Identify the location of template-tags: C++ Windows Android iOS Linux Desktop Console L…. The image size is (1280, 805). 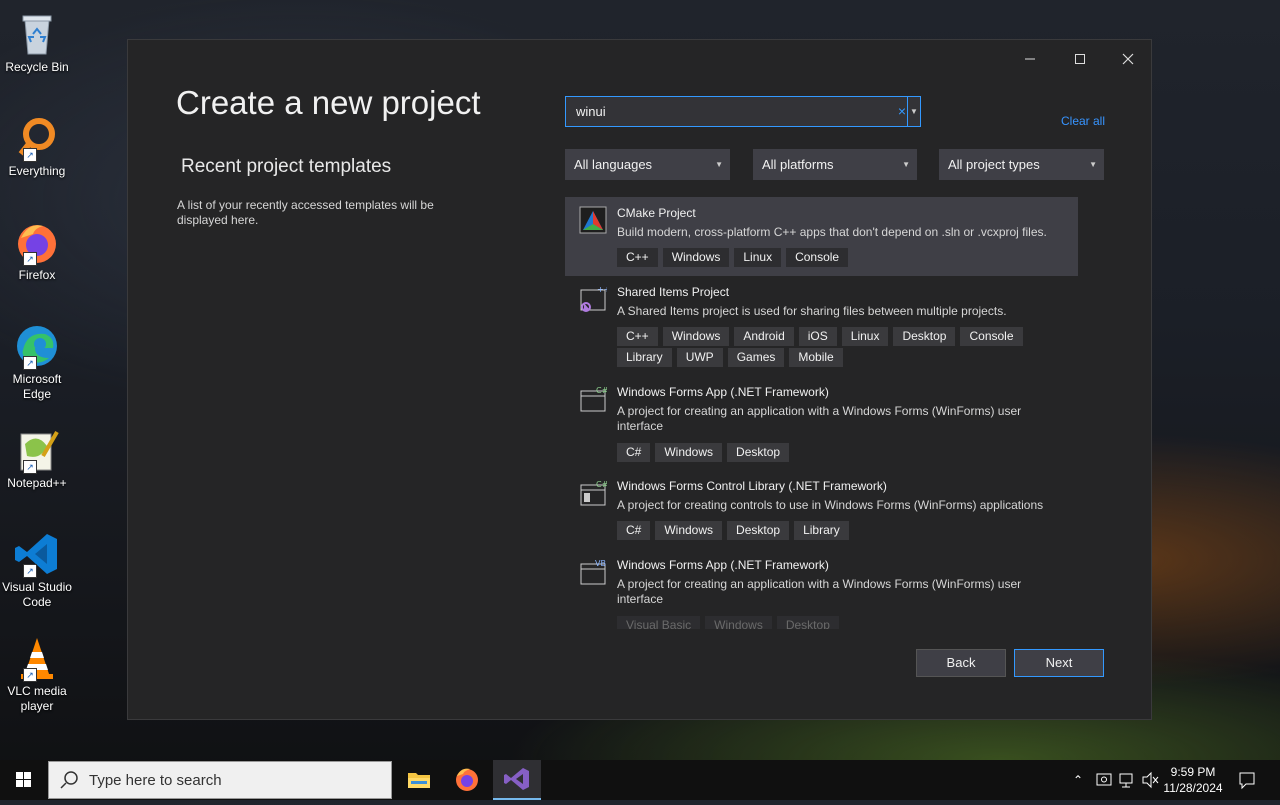
(837, 348).